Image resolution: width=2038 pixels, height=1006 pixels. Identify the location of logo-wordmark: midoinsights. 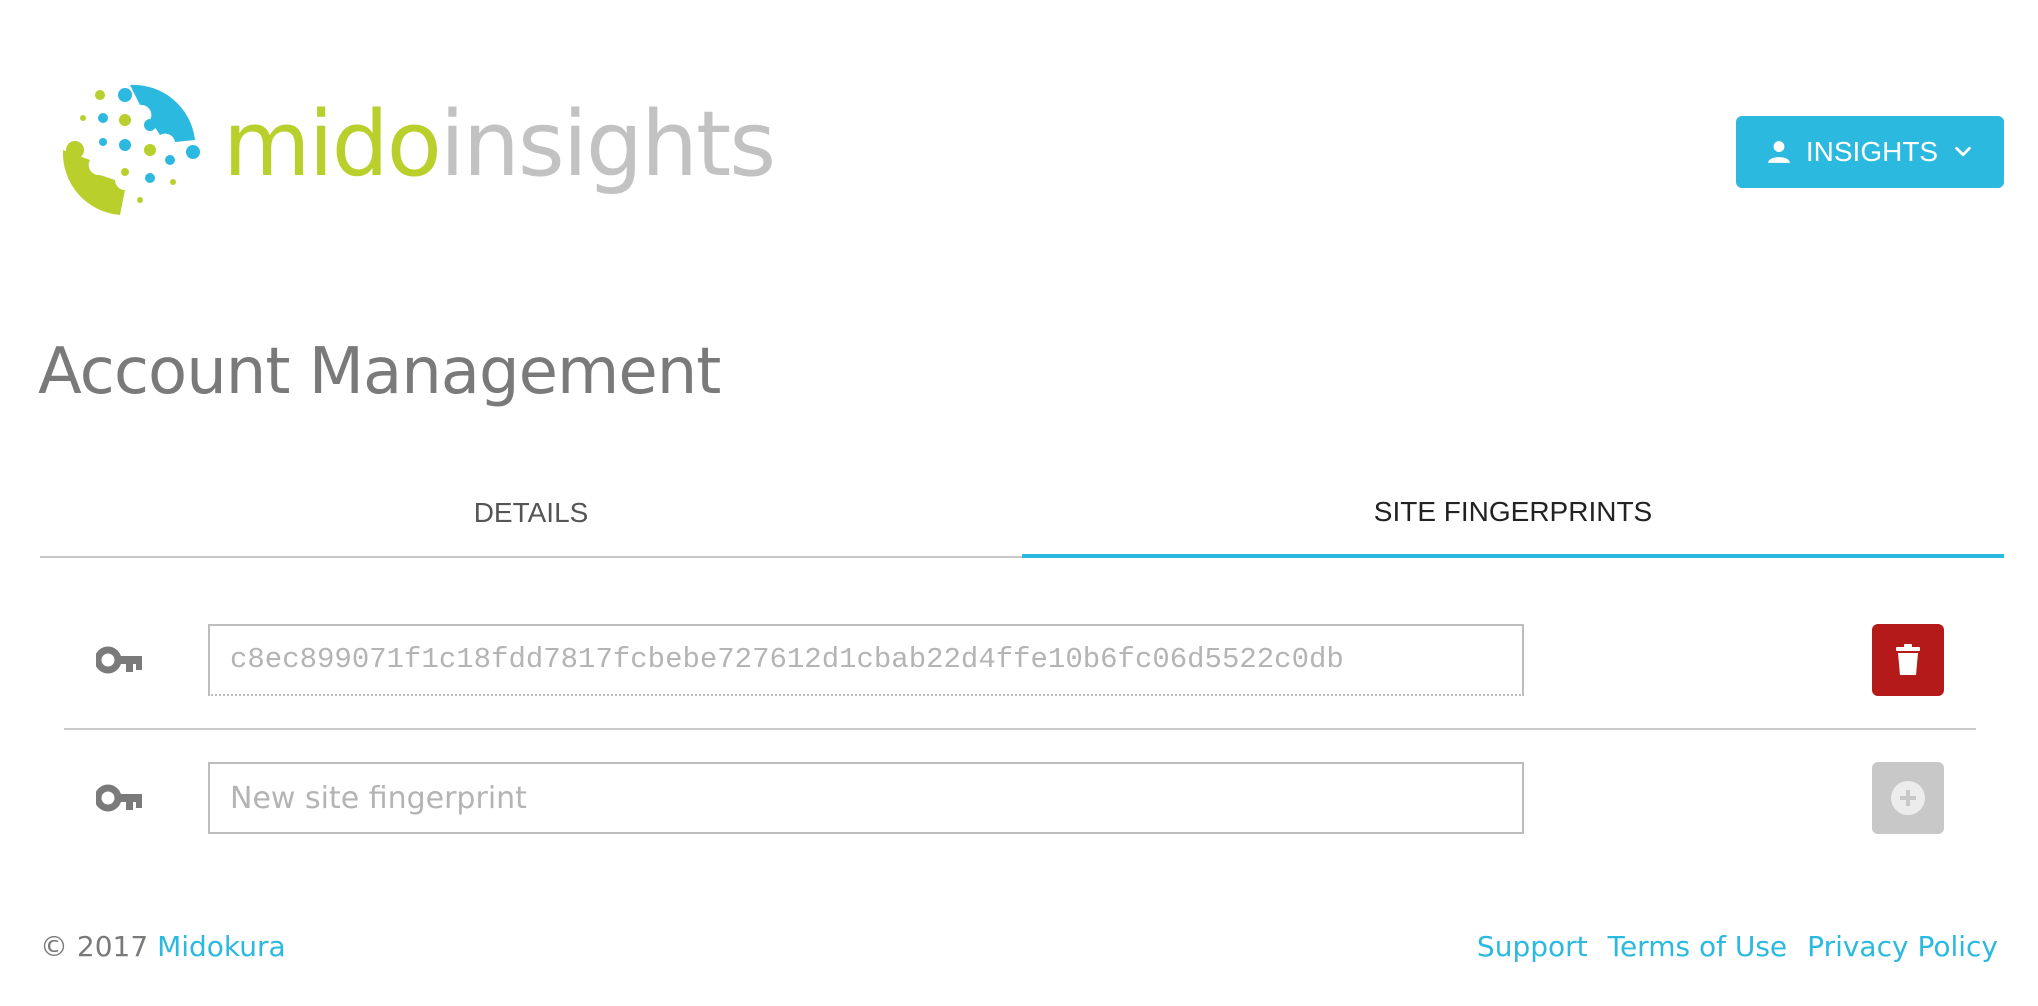
(499, 145).